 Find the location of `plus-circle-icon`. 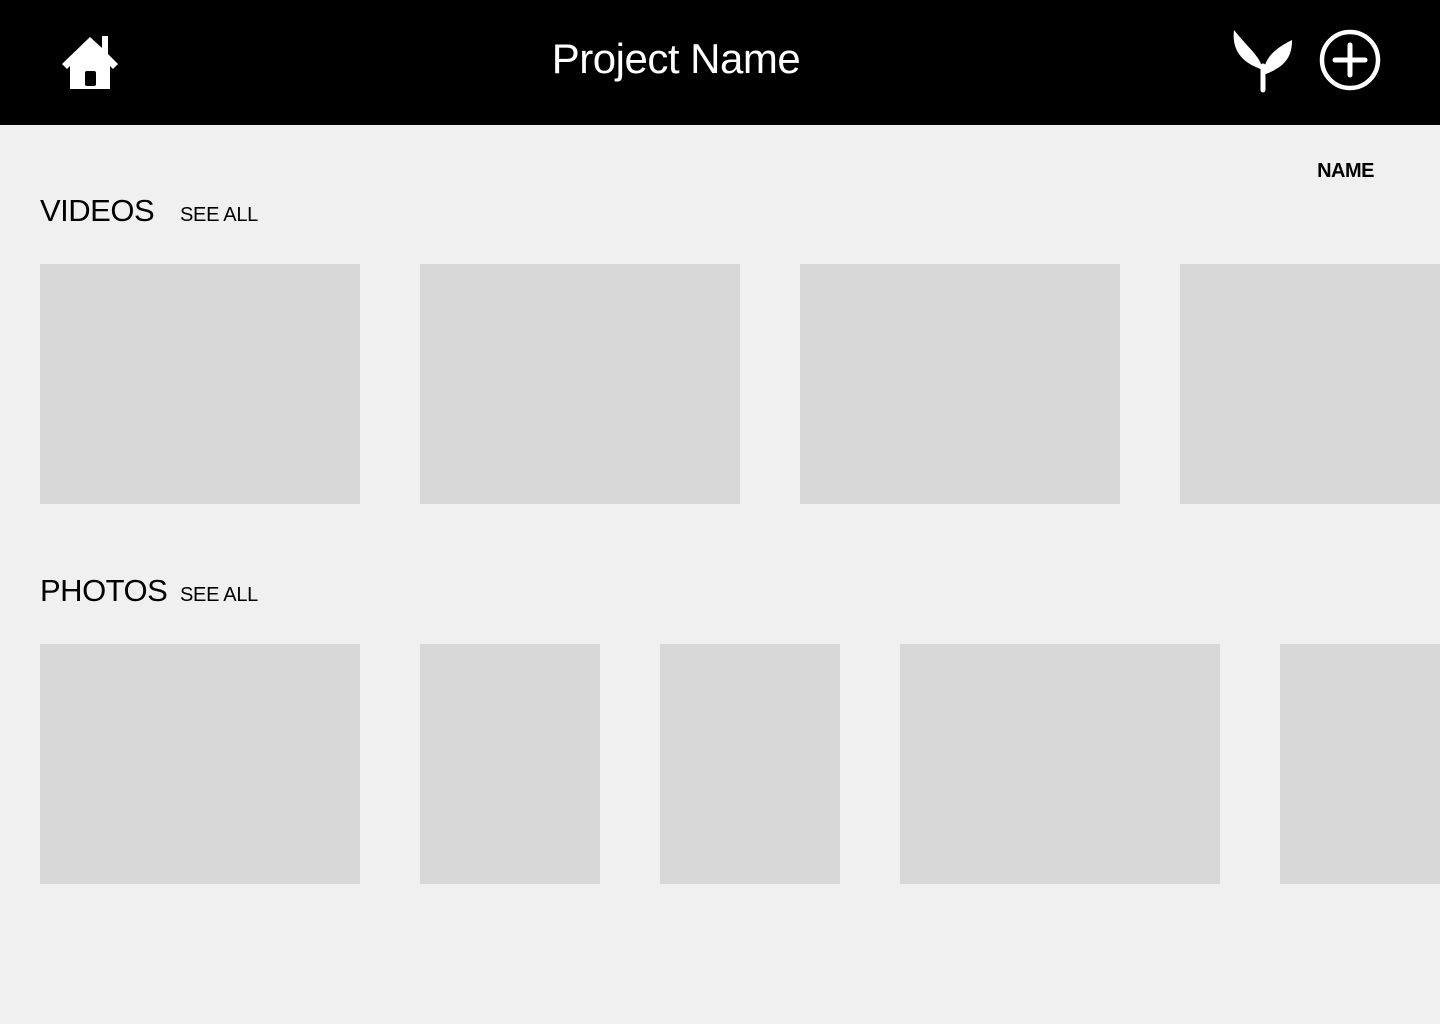

plus-circle-icon is located at coordinates (1350, 60).